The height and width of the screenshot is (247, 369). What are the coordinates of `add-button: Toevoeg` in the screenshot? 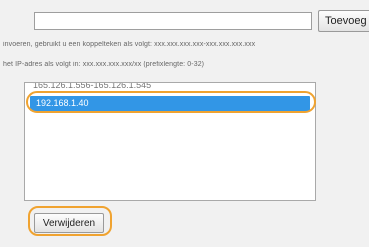 It's located at (343, 21).